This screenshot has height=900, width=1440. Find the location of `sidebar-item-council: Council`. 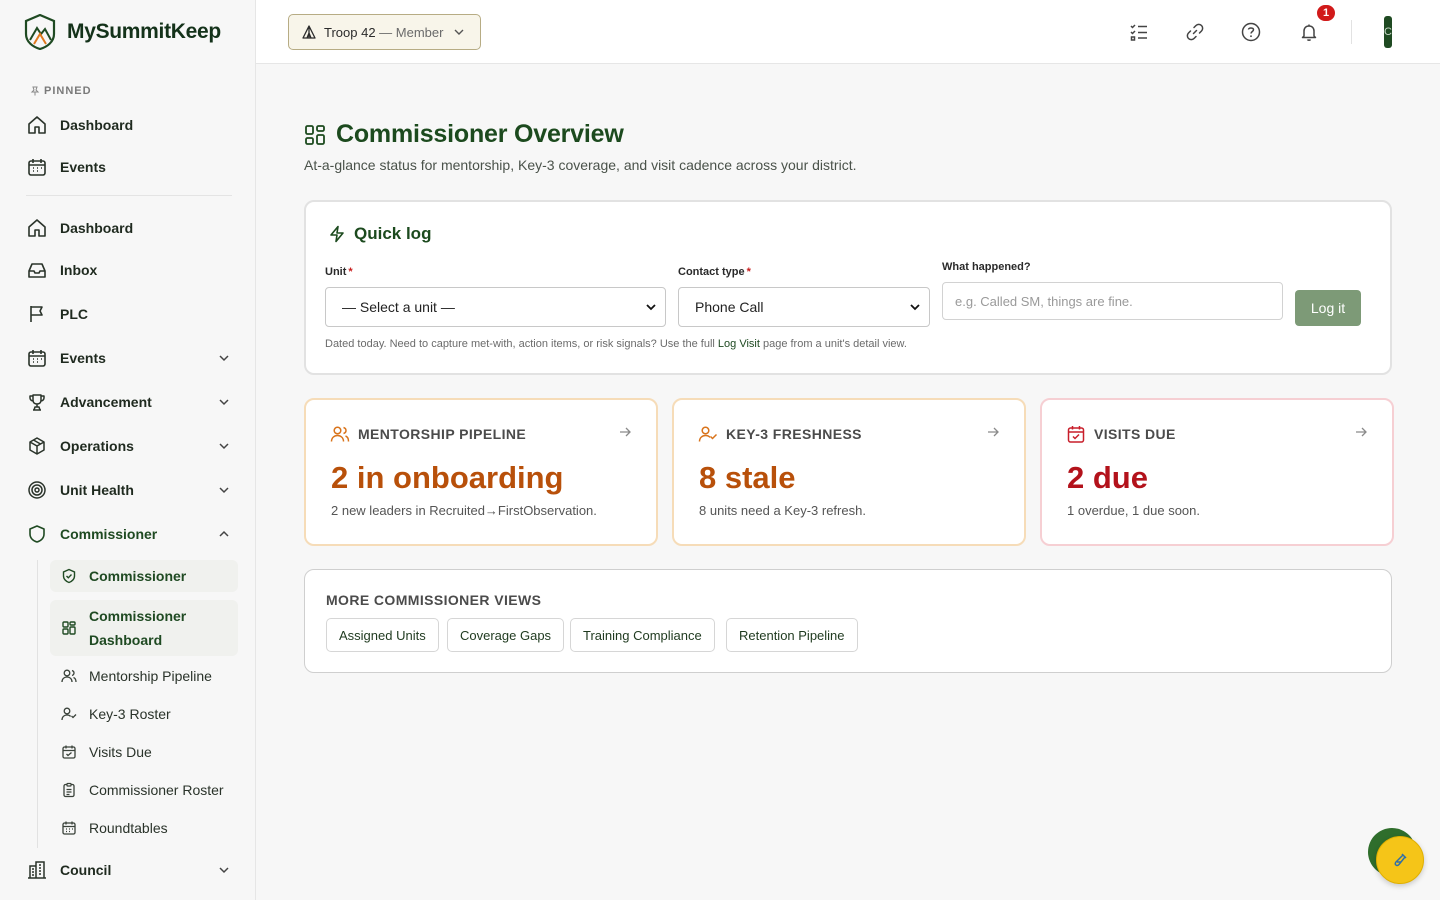

sidebar-item-council: Council is located at coordinates (128, 870).